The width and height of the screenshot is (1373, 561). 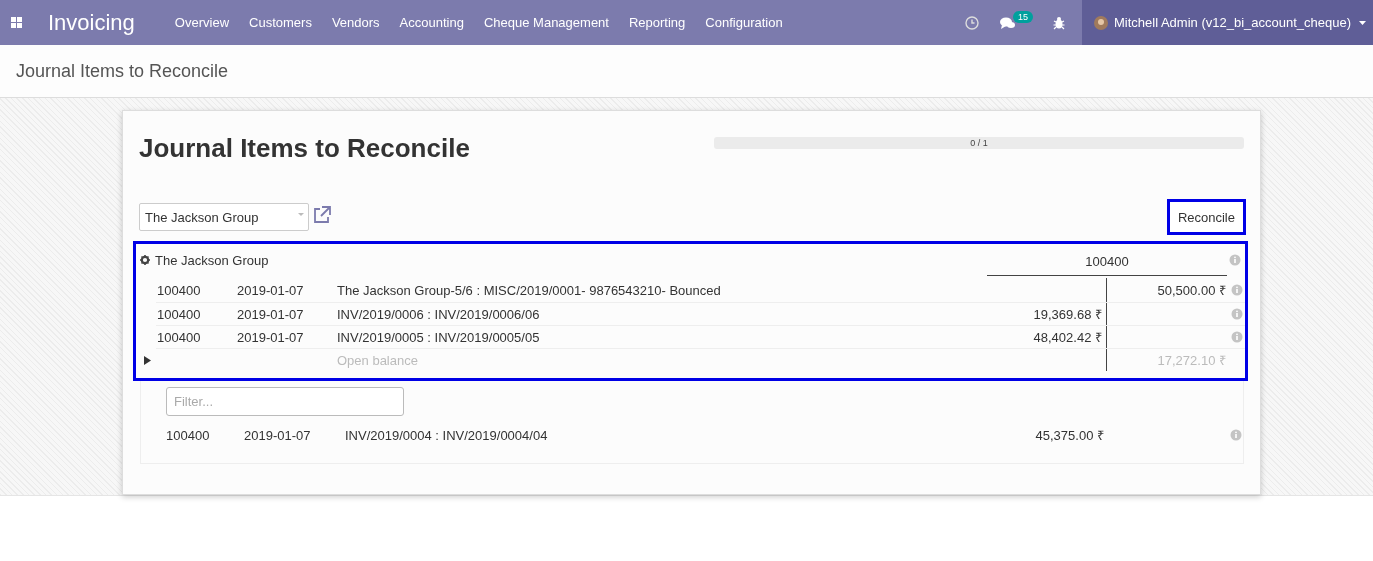 What do you see at coordinates (212, 260) in the screenshot?
I see `partner-name: The Jackson Group` at bounding box center [212, 260].